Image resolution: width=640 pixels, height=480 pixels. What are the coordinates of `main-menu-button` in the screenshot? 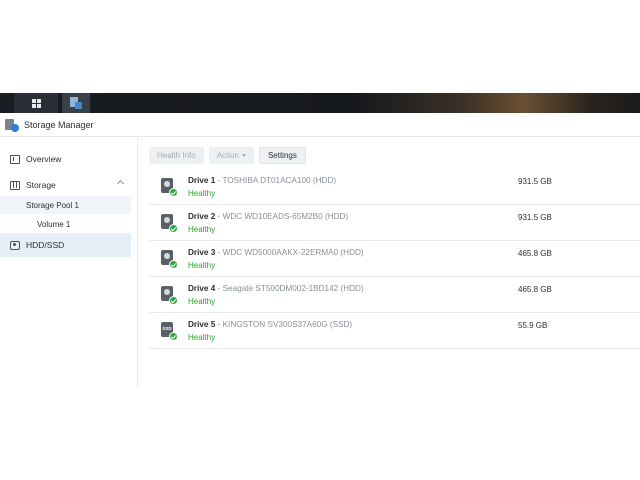 It's located at (36, 103).